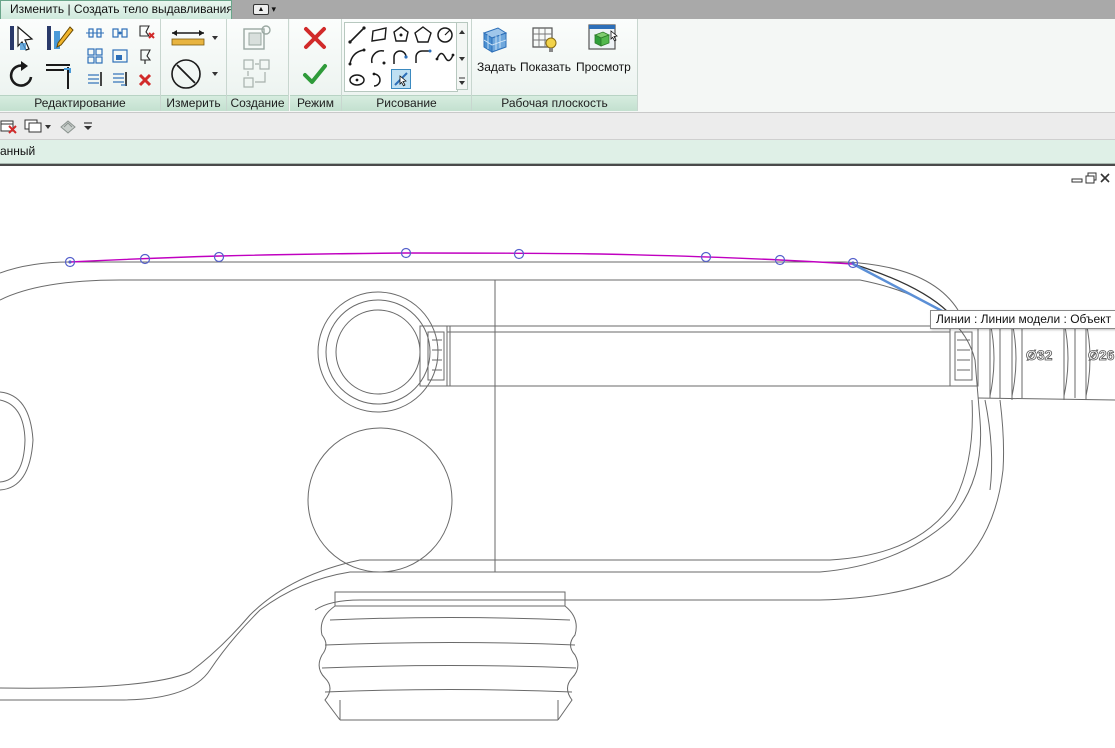  I want to click on dimension-icon, so click(194, 74).